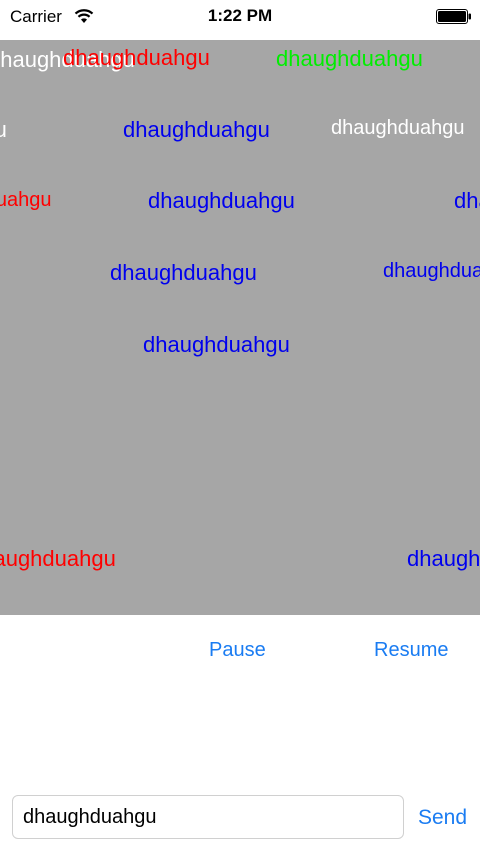 Image resolution: width=480 pixels, height=852 pixels. What do you see at coordinates (240, 15) in the screenshot?
I see `status-time: 1:22 PM` at bounding box center [240, 15].